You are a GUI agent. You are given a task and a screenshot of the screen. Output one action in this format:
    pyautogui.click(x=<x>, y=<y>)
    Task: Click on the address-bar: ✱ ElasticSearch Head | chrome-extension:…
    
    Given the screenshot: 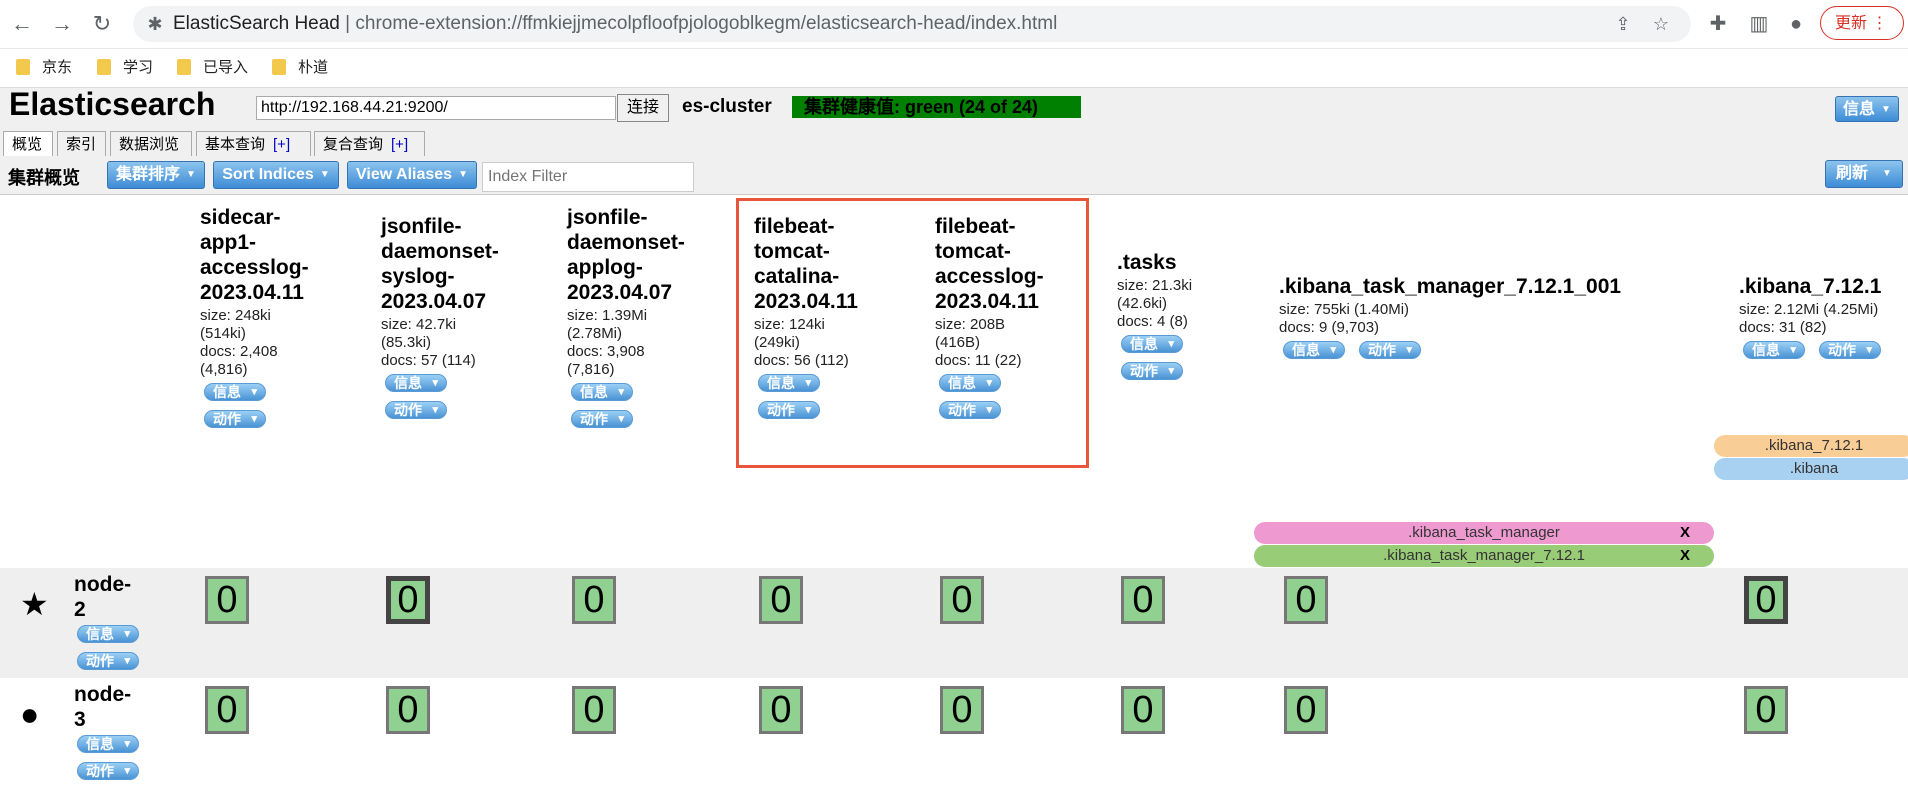 What is the action you would take?
    pyautogui.click(x=912, y=24)
    